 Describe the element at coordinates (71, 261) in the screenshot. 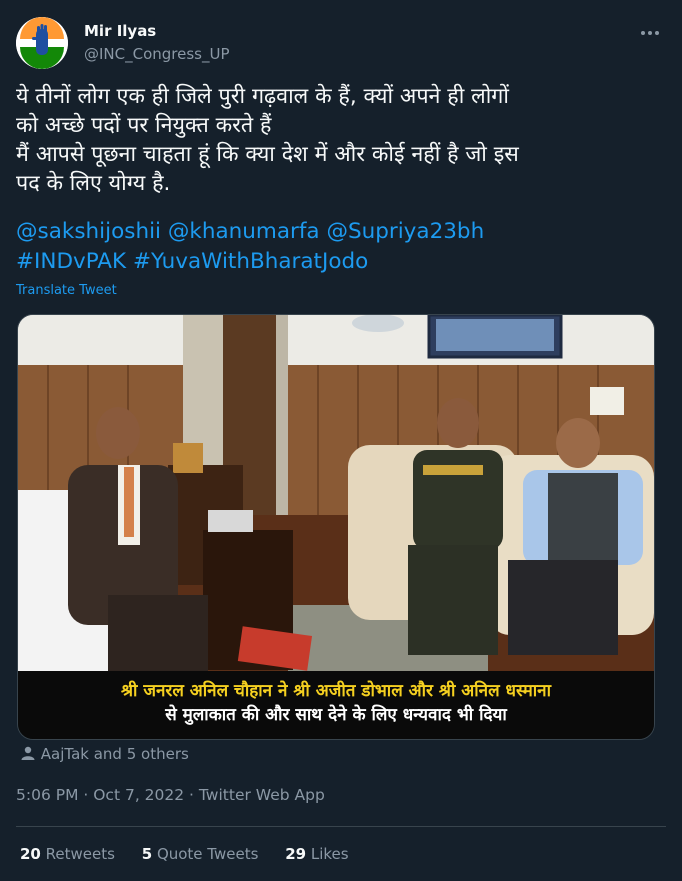

I see `hashtag-link: #INDvPAK` at that location.